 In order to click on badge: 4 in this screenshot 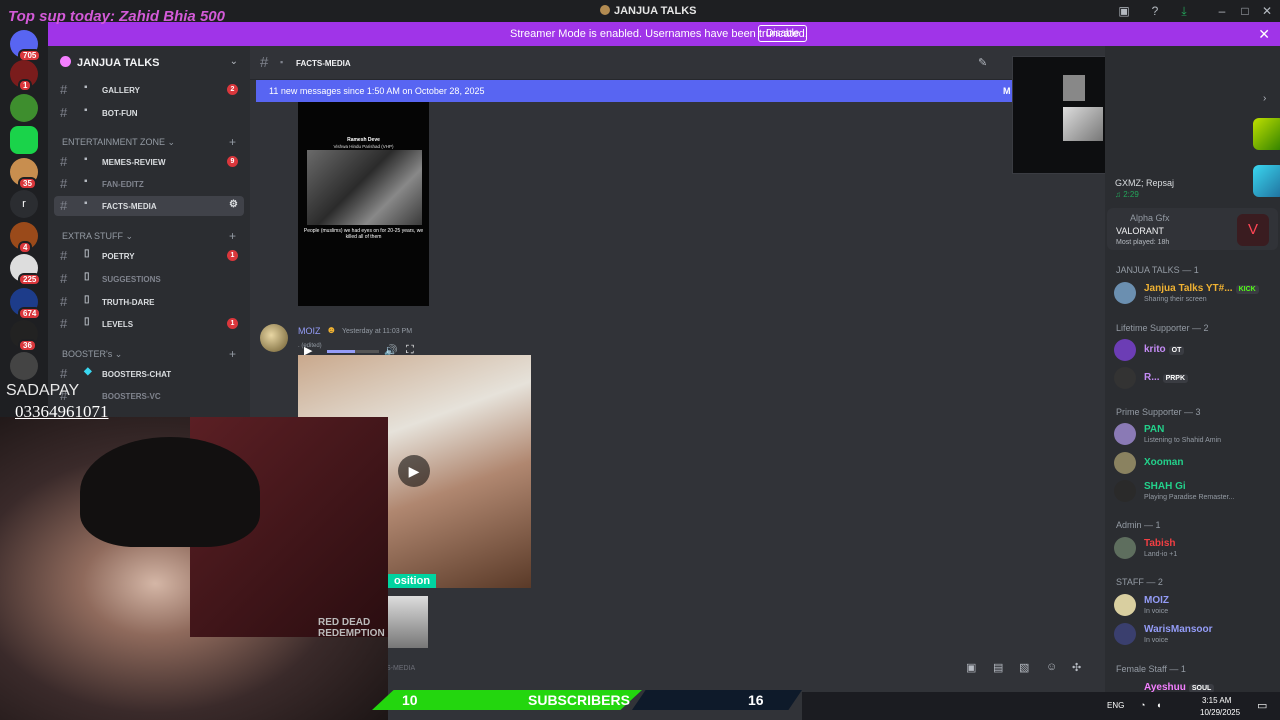, I will do `click(25, 247)`.